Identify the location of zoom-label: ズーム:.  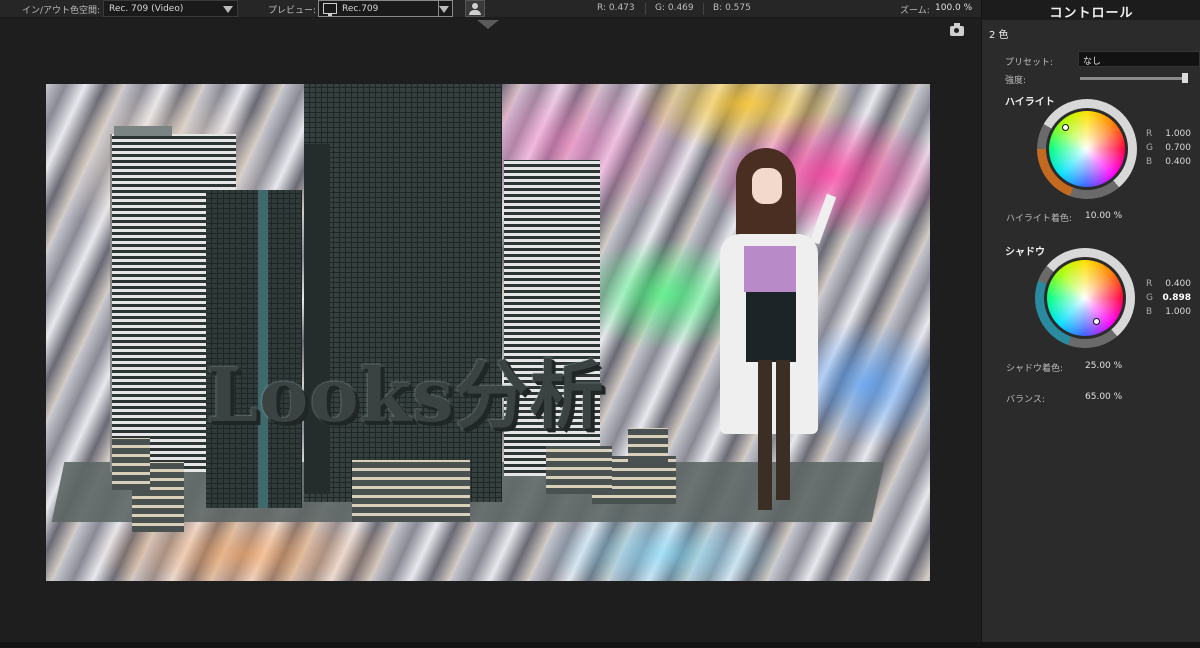
(915, 11).